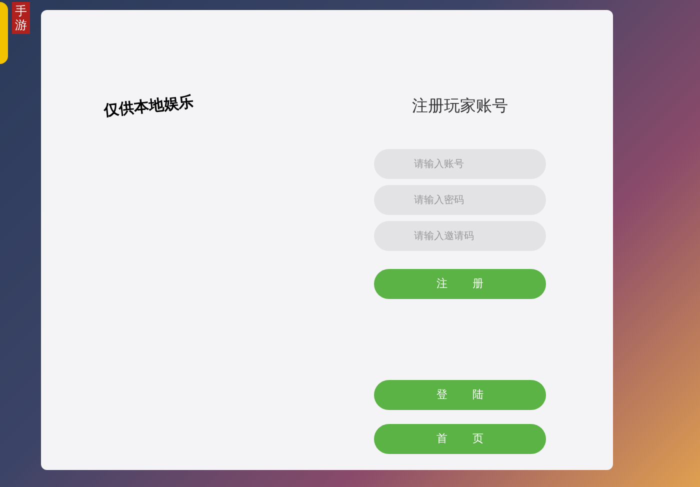 The height and width of the screenshot is (487, 700). Describe the element at coordinates (460, 284) in the screenshot. I see `register-button: 注 册` at that location.